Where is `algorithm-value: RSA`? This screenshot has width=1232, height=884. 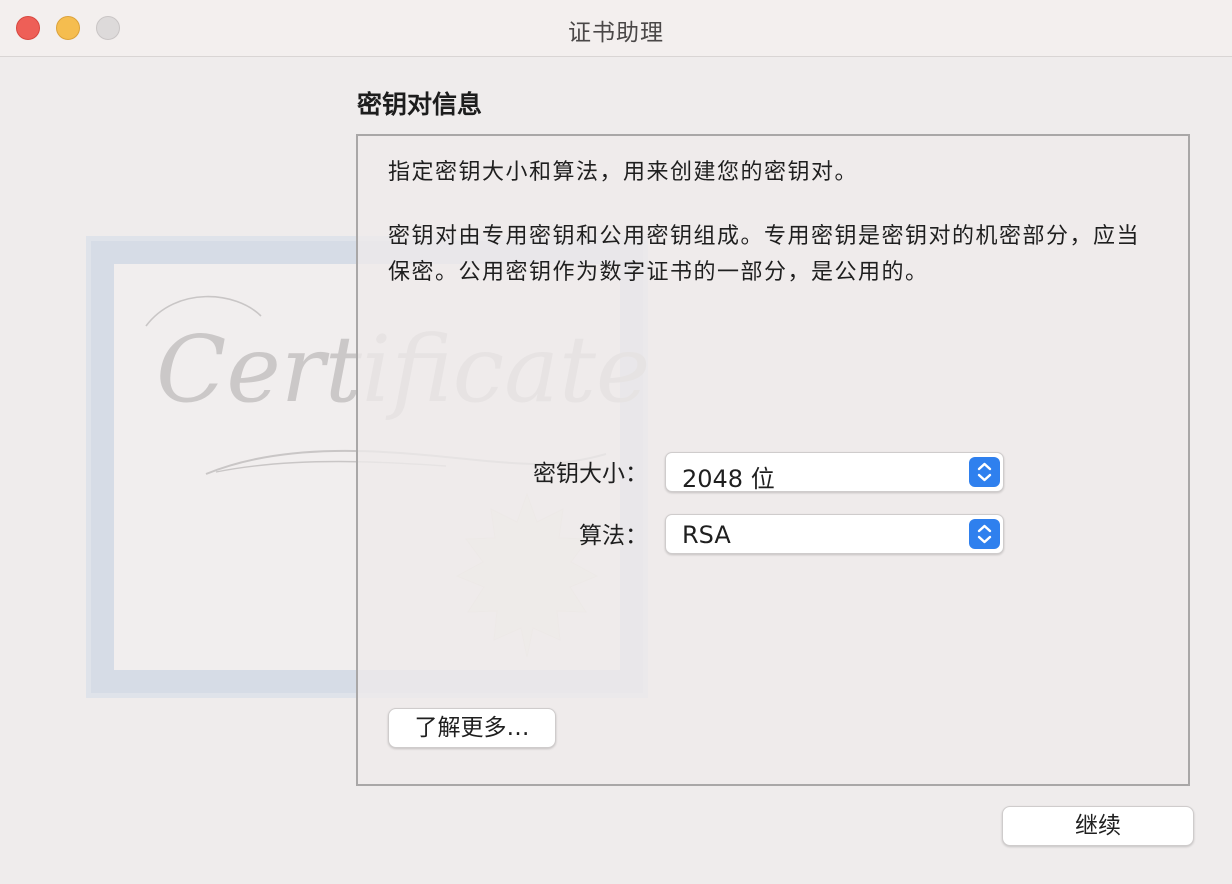
algorithm-value: RSA is located at coordinates (706, 535).